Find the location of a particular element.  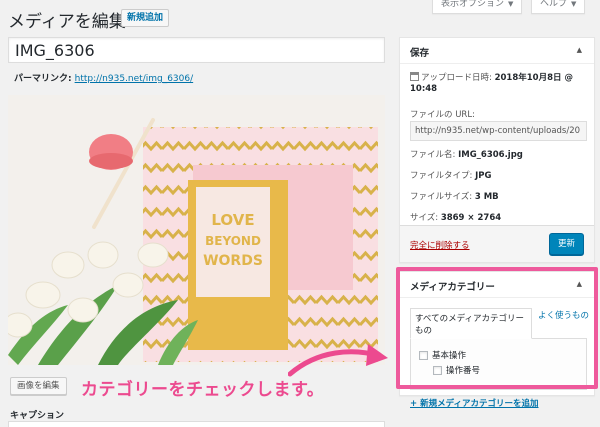

image-text-line-3: WORDS is located at coordinates (233, 261).